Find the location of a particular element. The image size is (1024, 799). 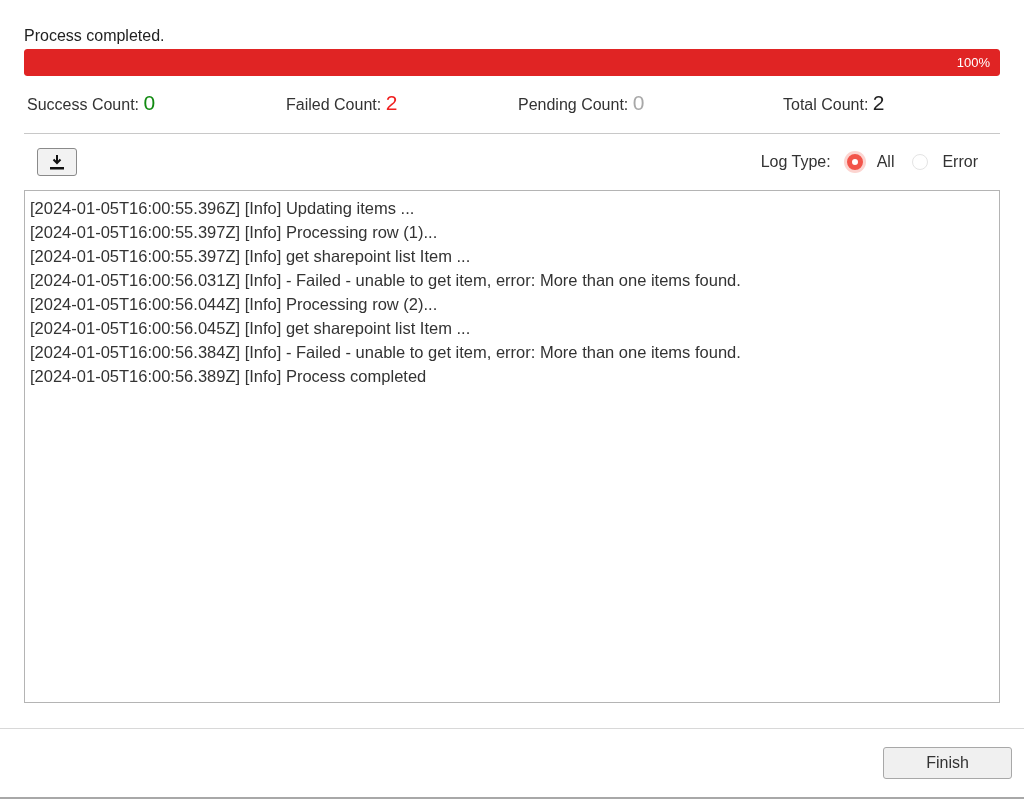

count-label: Total Count: 2 is located at coordinates (834, 103).